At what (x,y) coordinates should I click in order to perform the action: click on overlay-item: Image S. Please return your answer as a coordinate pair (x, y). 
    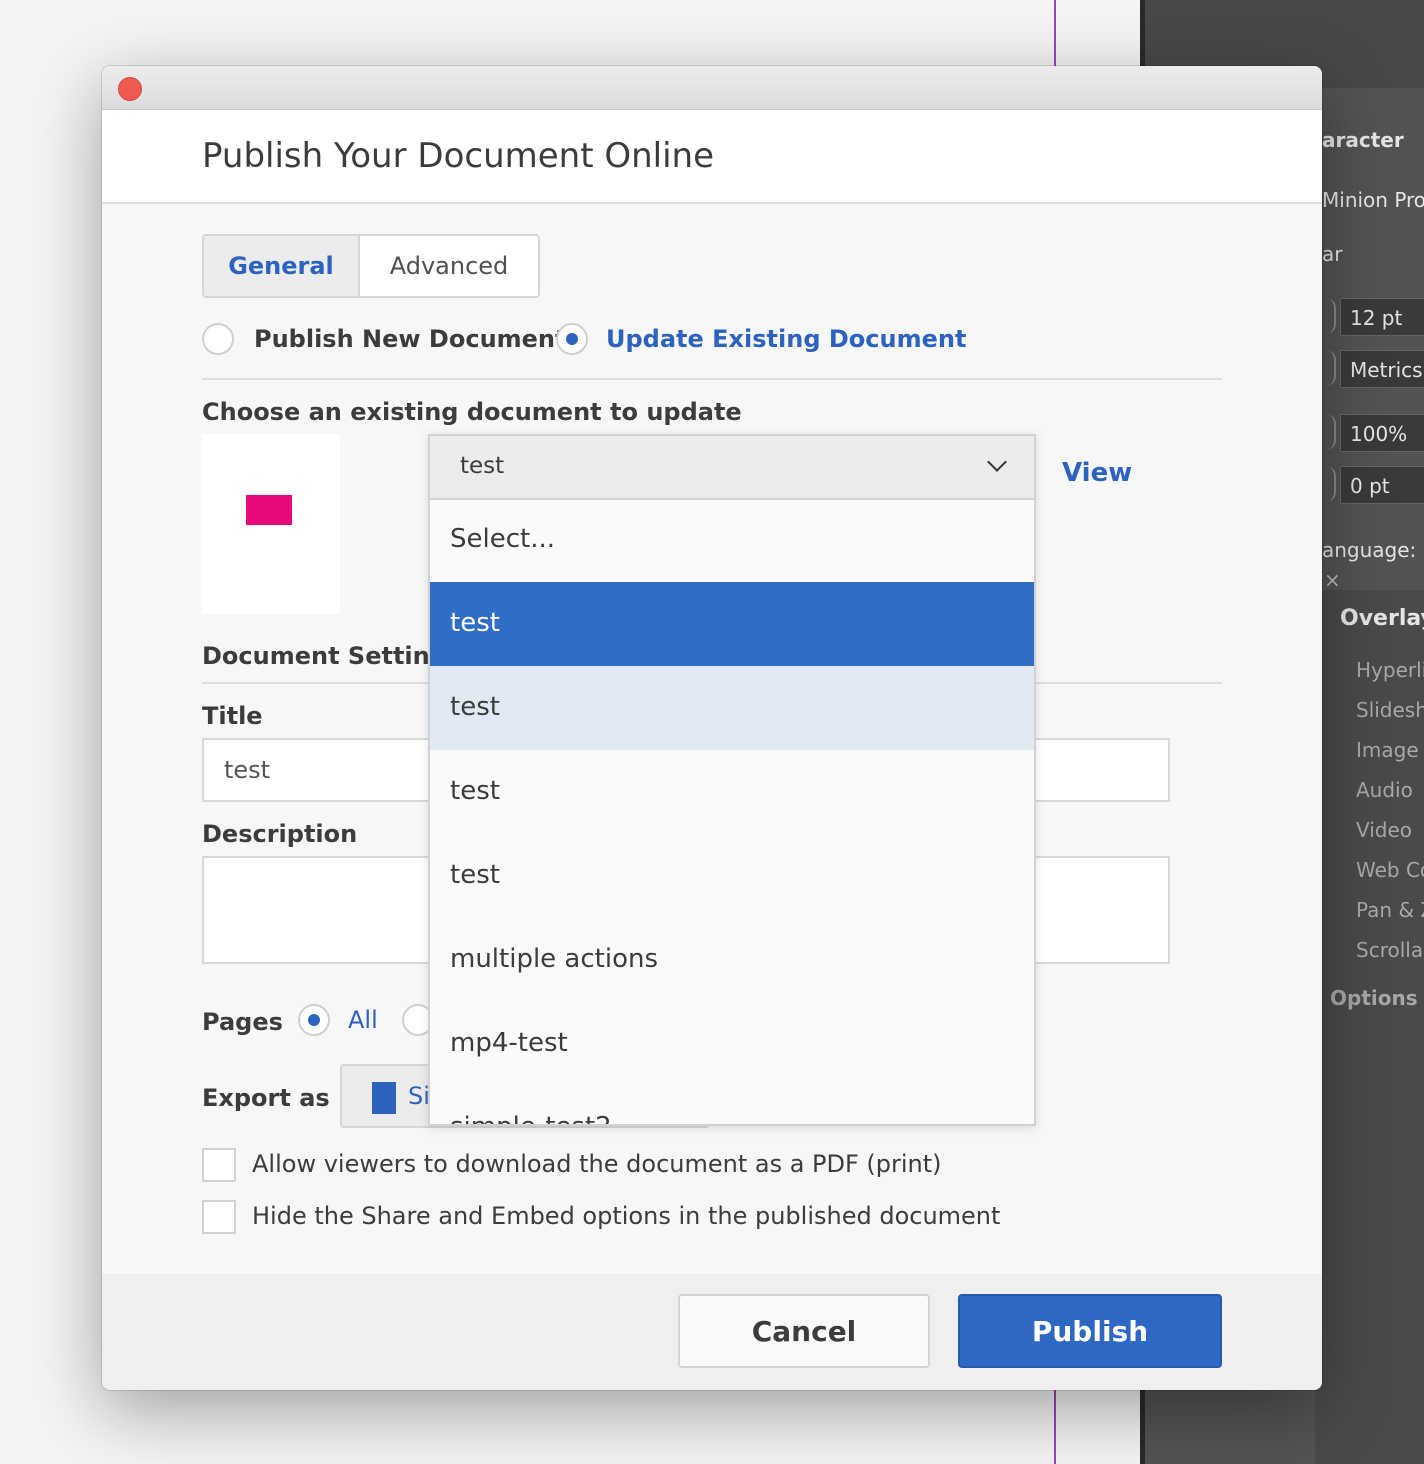
    Looking at the image, I should click on (1390, 750).